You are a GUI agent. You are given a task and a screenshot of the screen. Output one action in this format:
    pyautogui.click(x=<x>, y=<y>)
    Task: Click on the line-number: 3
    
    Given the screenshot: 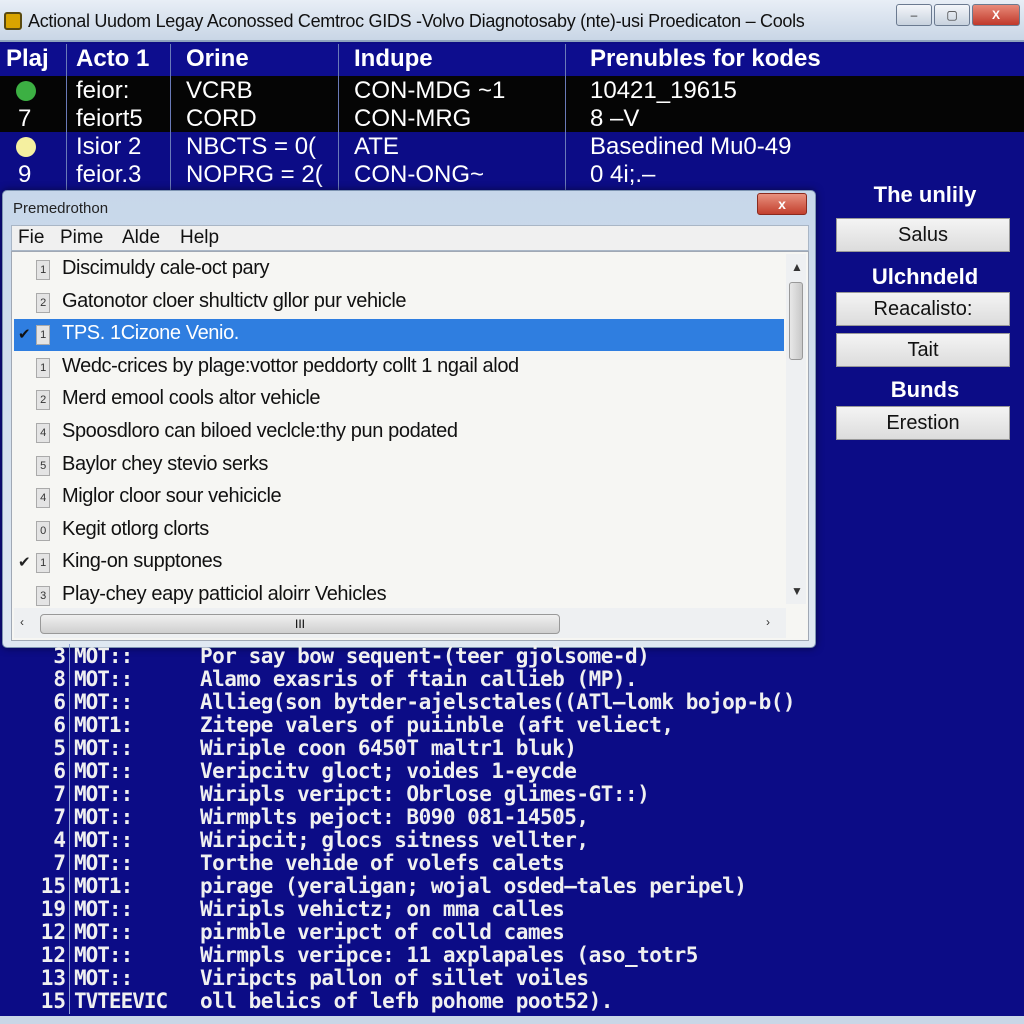 What is the action you would take?
    pyautogui.click(x=59, y=656)
    